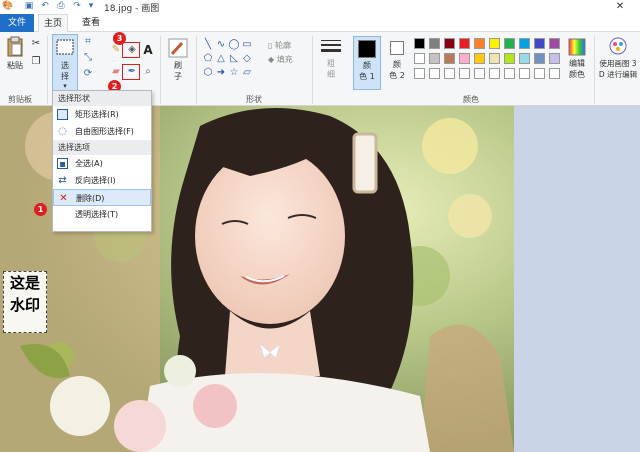 The image size is (640, 452). What do you see at coordinates (89, 163) in the screenshot?
I see `select-all-label: 全选(A)` at bounding box center [89, 163].